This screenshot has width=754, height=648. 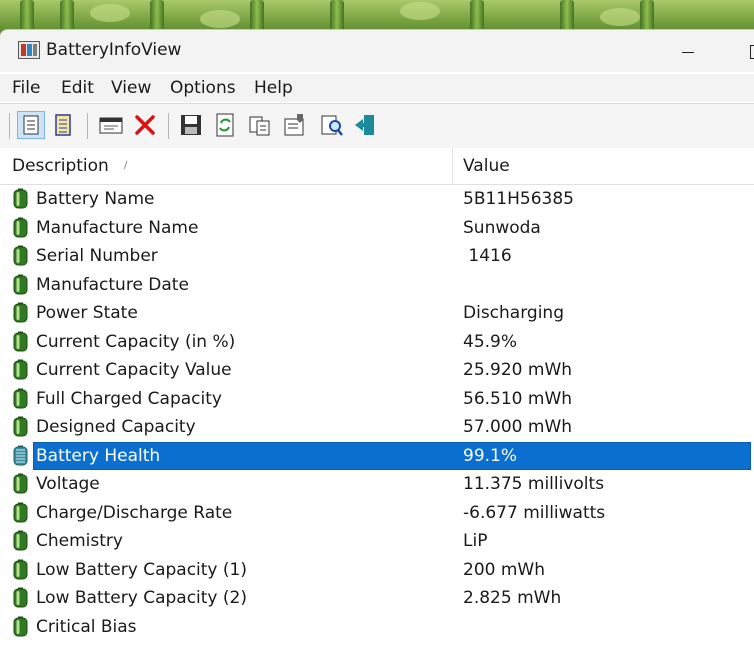 What do you see at coordinates (377, 313) in the screenshot?
I see `table-row: Power State Discharging` at bounding box center [377, 313].